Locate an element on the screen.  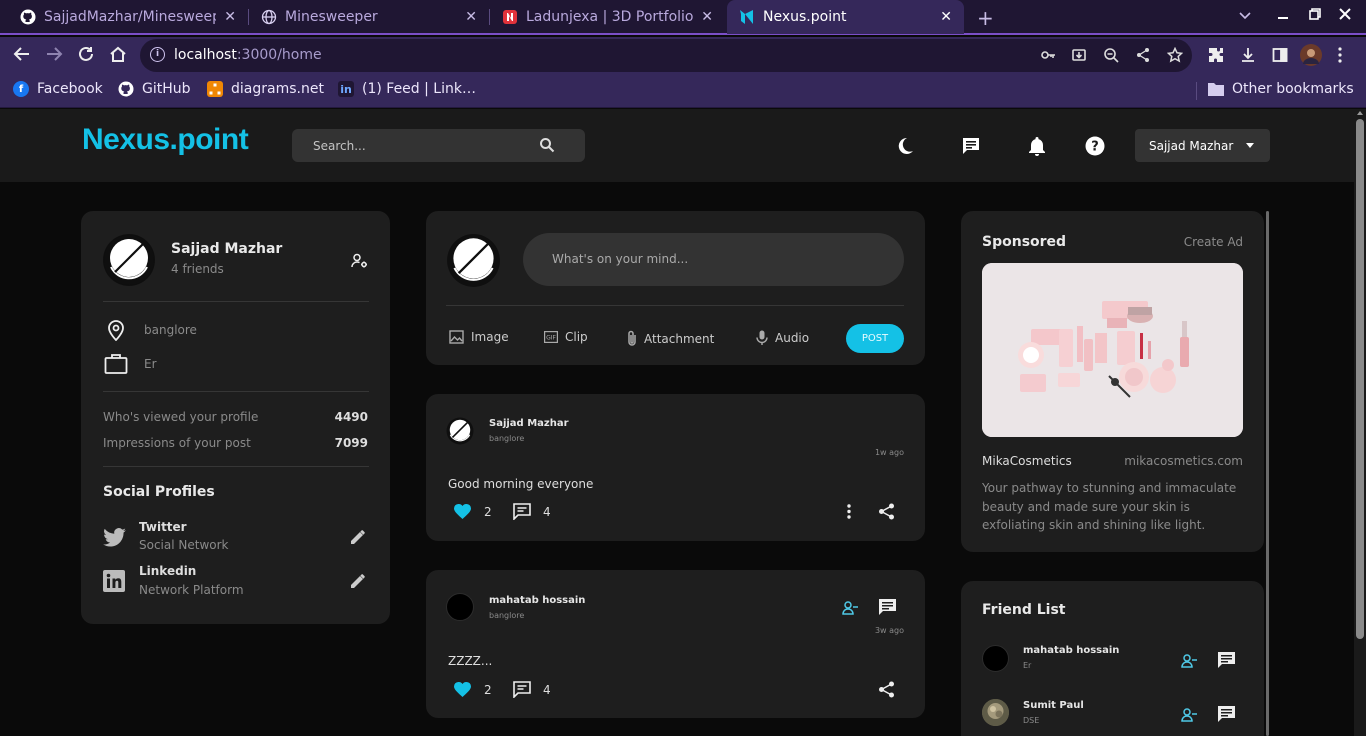
add-audio-button: Audio is located at coordinates (782, 338).